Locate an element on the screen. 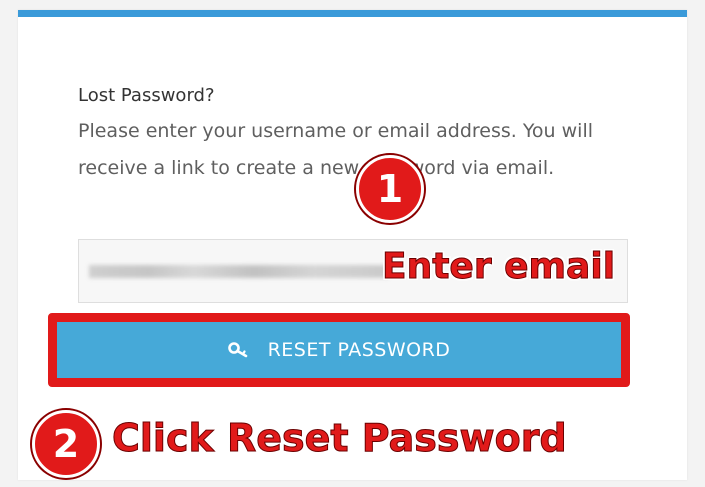  reset-button-label: RESET PASSWORD is located at coordinates (359, 350).